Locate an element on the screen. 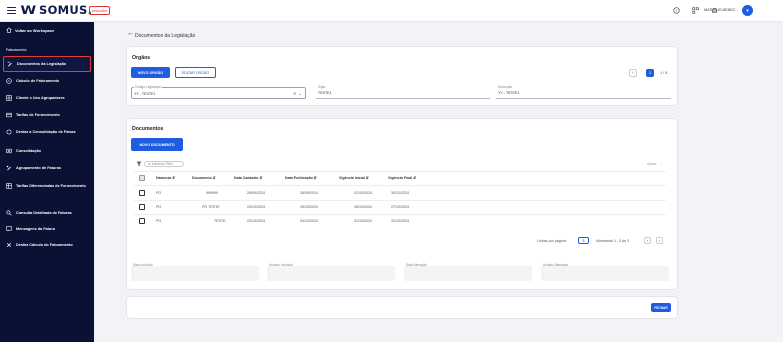 This screenshot has width=783, height=342. undo-icon is located at coordinates (9, 132).